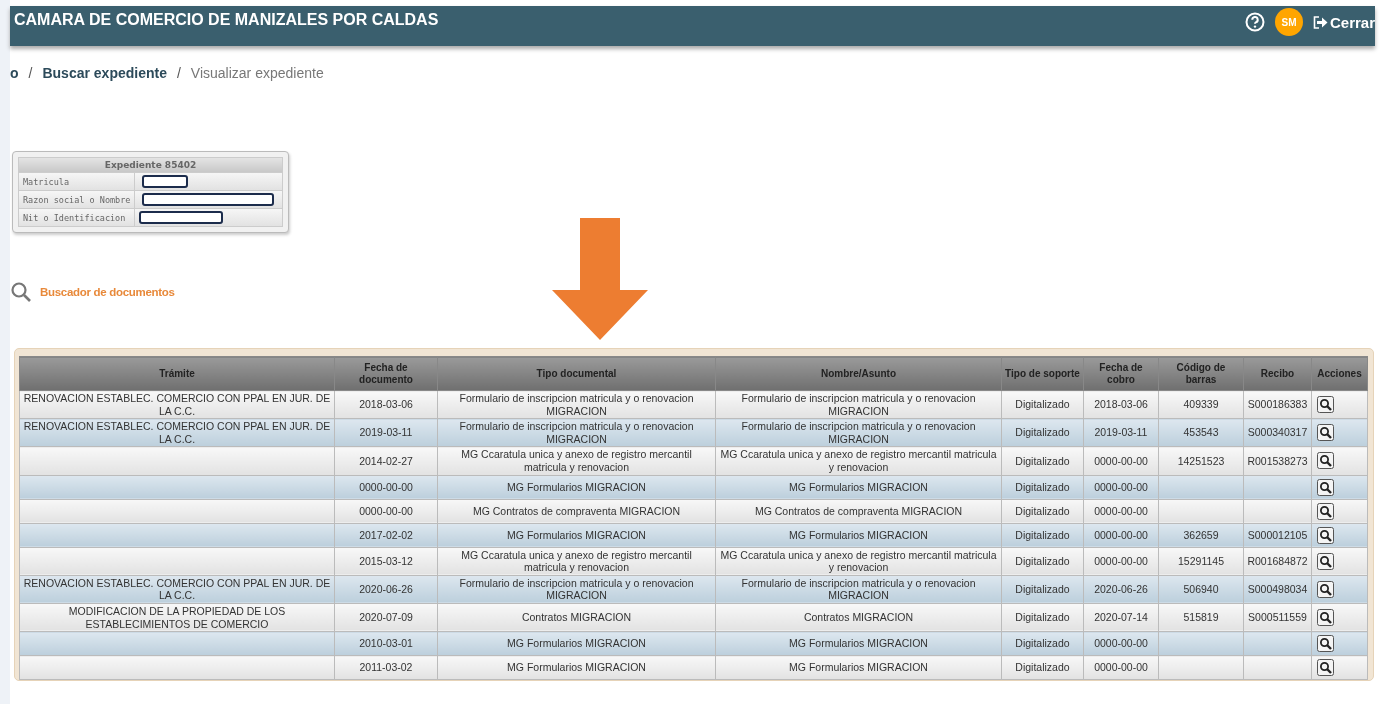  Describe the element at coordinates (1277, 589) in the screenshot. I see `table-cell: S000498034` at that location.